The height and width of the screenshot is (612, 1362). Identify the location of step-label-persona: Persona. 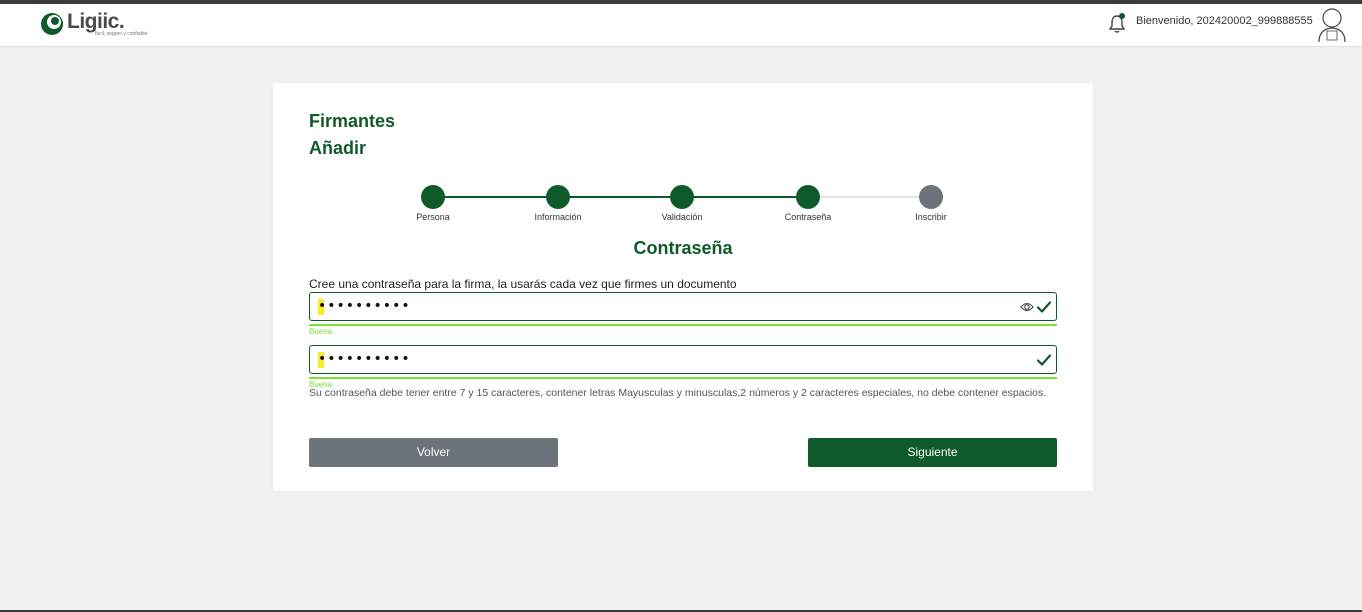
(433, 217).